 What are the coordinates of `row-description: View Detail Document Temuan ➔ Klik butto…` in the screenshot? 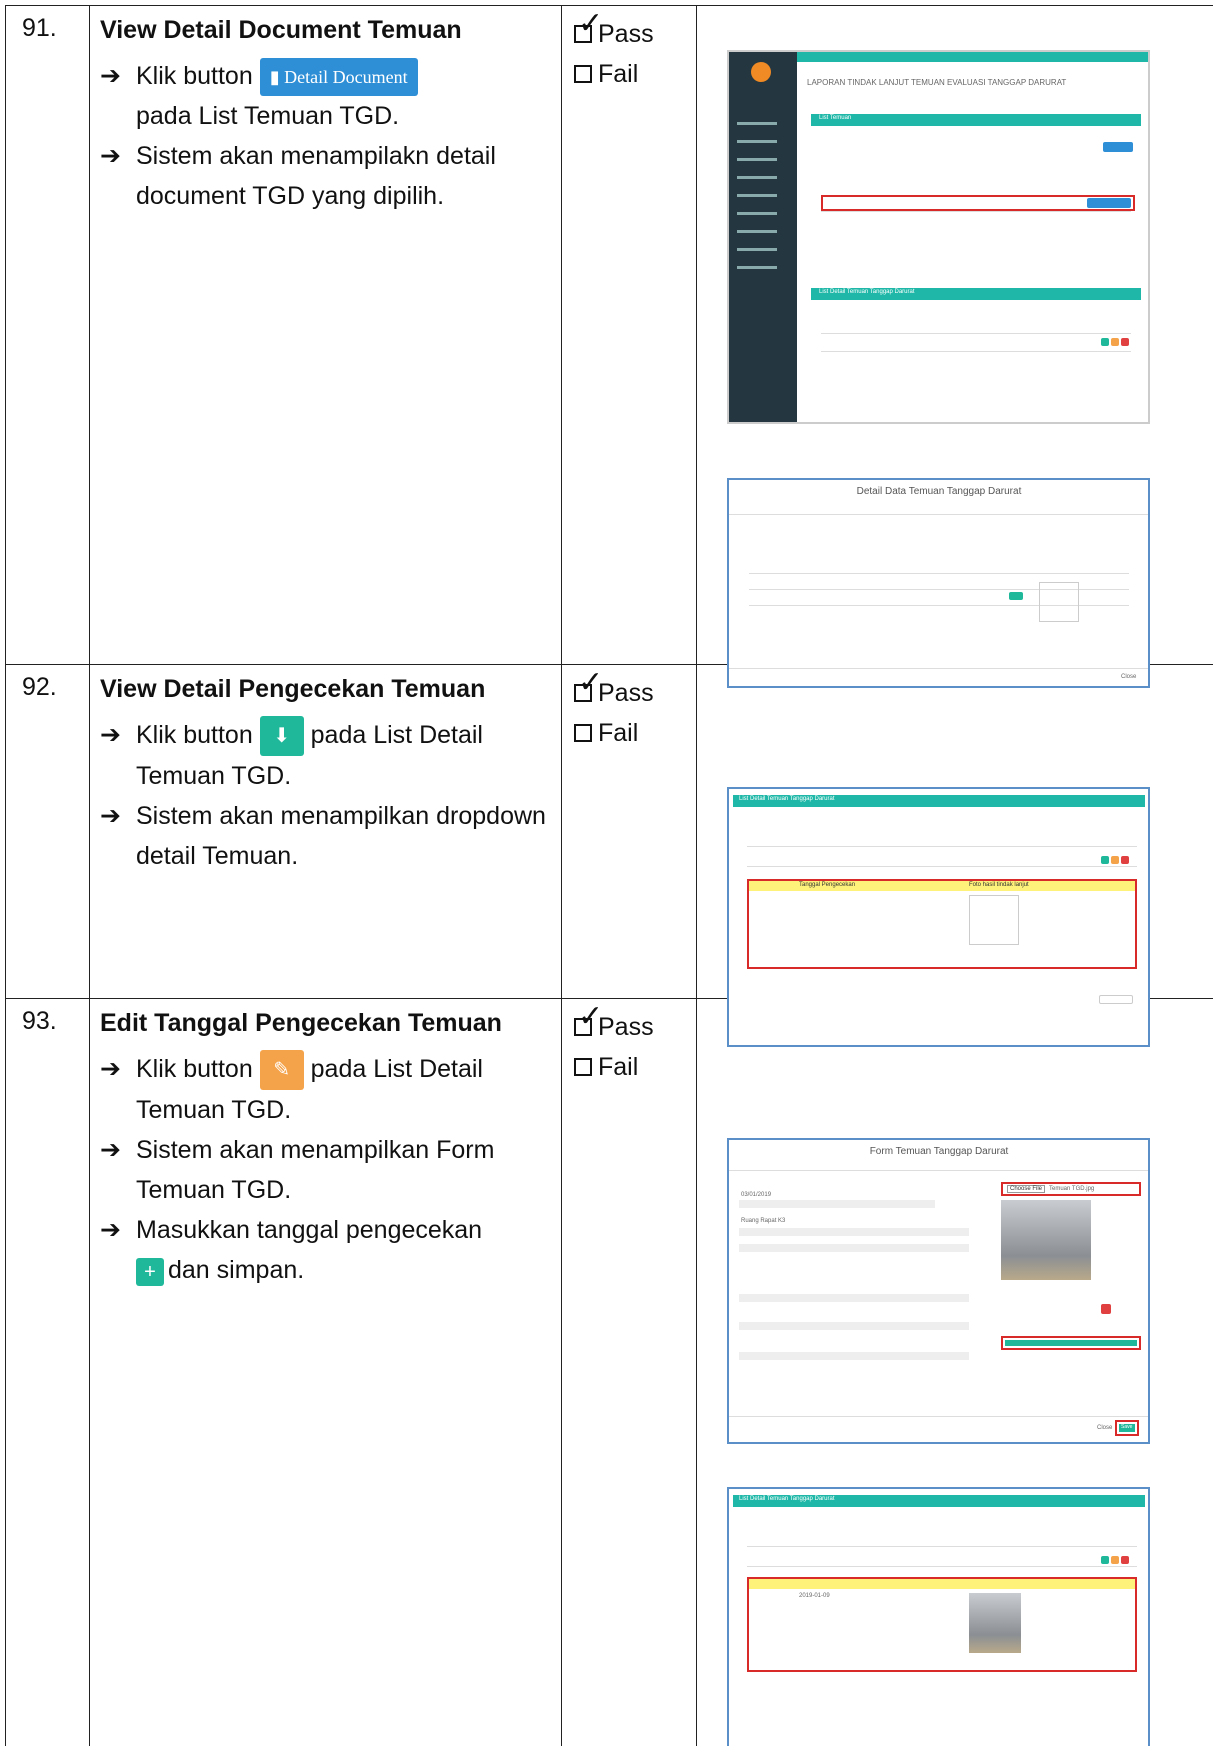 It's located at (325, 335).